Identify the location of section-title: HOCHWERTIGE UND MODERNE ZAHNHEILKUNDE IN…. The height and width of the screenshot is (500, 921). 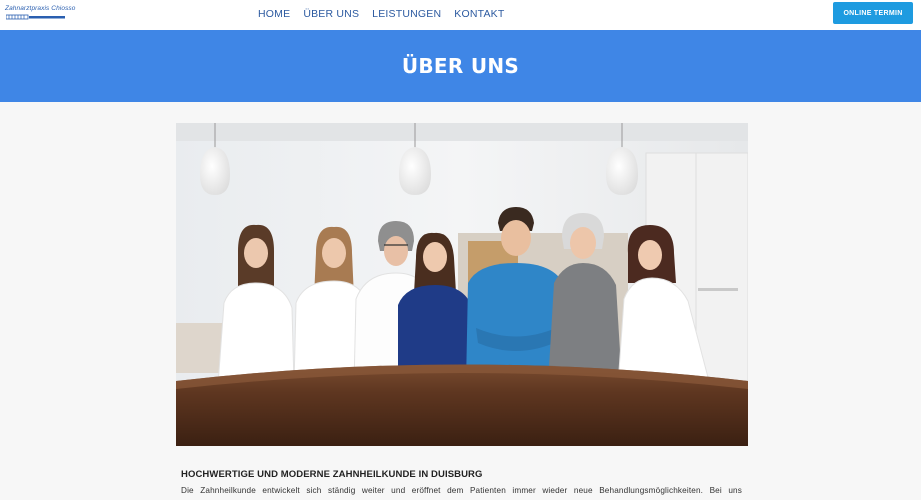
(332, 474).